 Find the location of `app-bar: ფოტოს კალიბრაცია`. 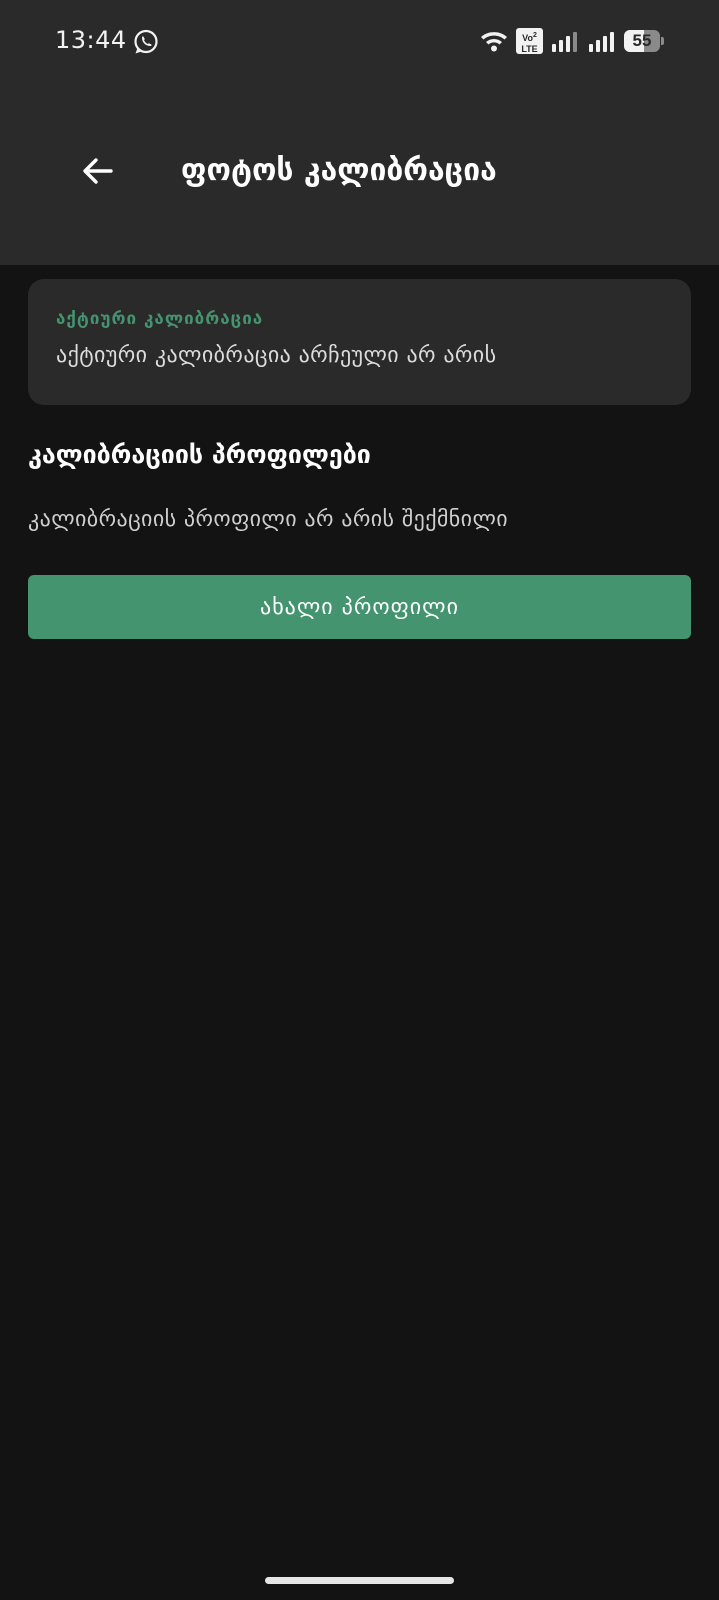

app-bar: ფოტოს კალიბრაცია is located at coordinates (359, 174).